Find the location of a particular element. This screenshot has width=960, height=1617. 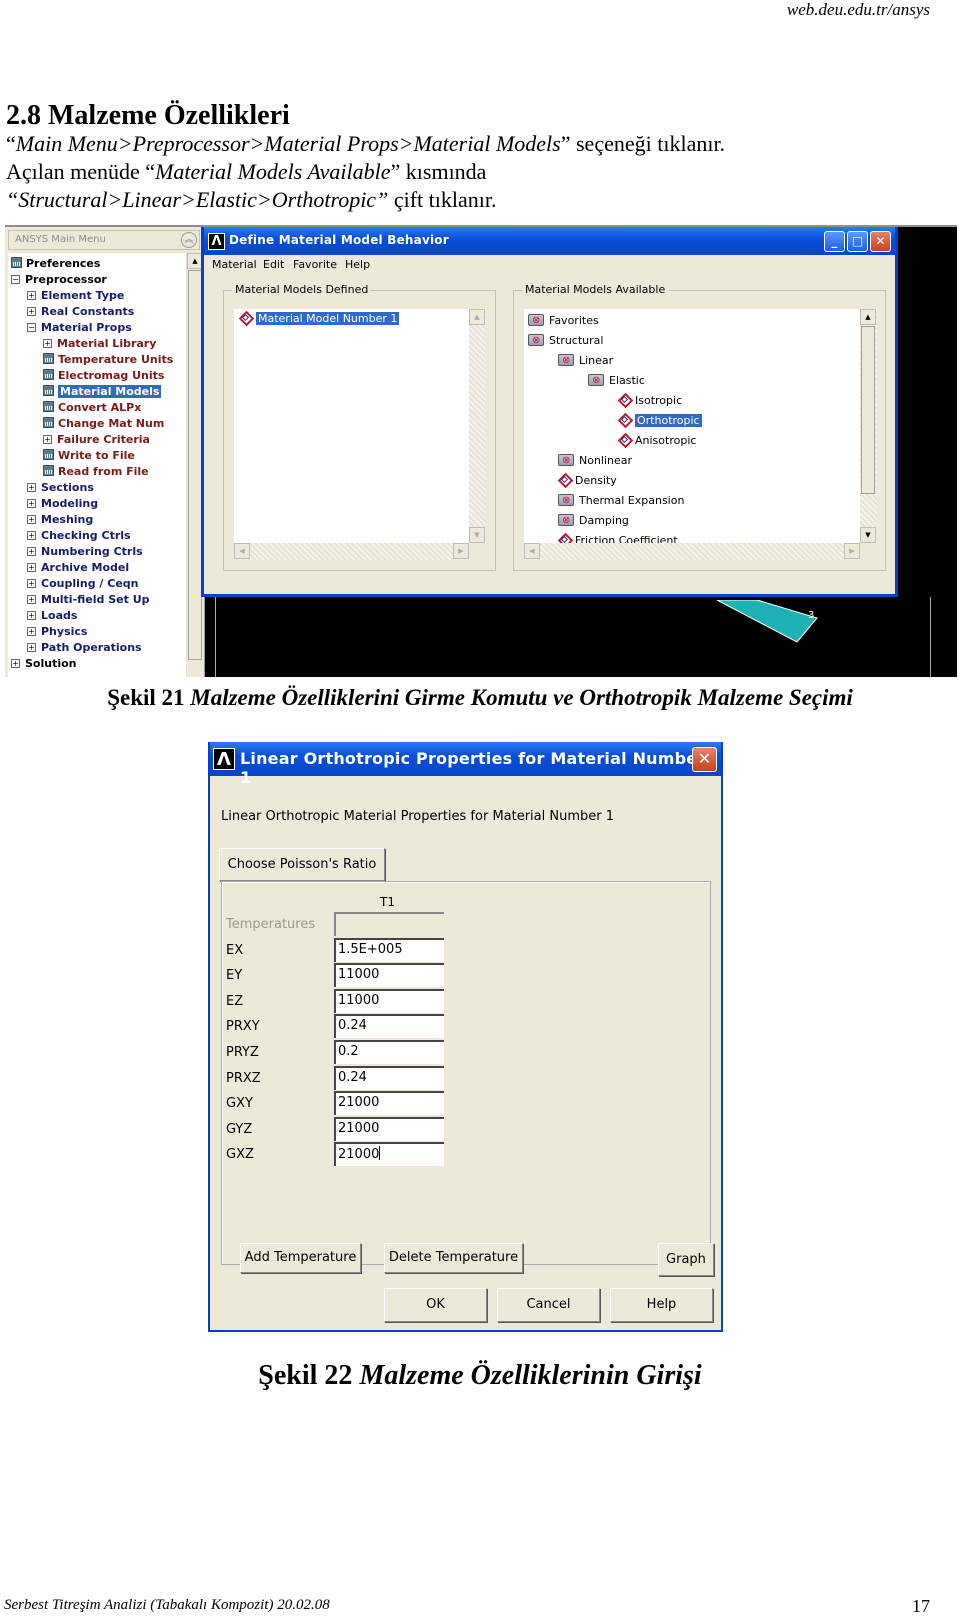

window-titlebar: Λ Define Material Model Behavior _ □ ✕ is located at coordinates (549, 241).